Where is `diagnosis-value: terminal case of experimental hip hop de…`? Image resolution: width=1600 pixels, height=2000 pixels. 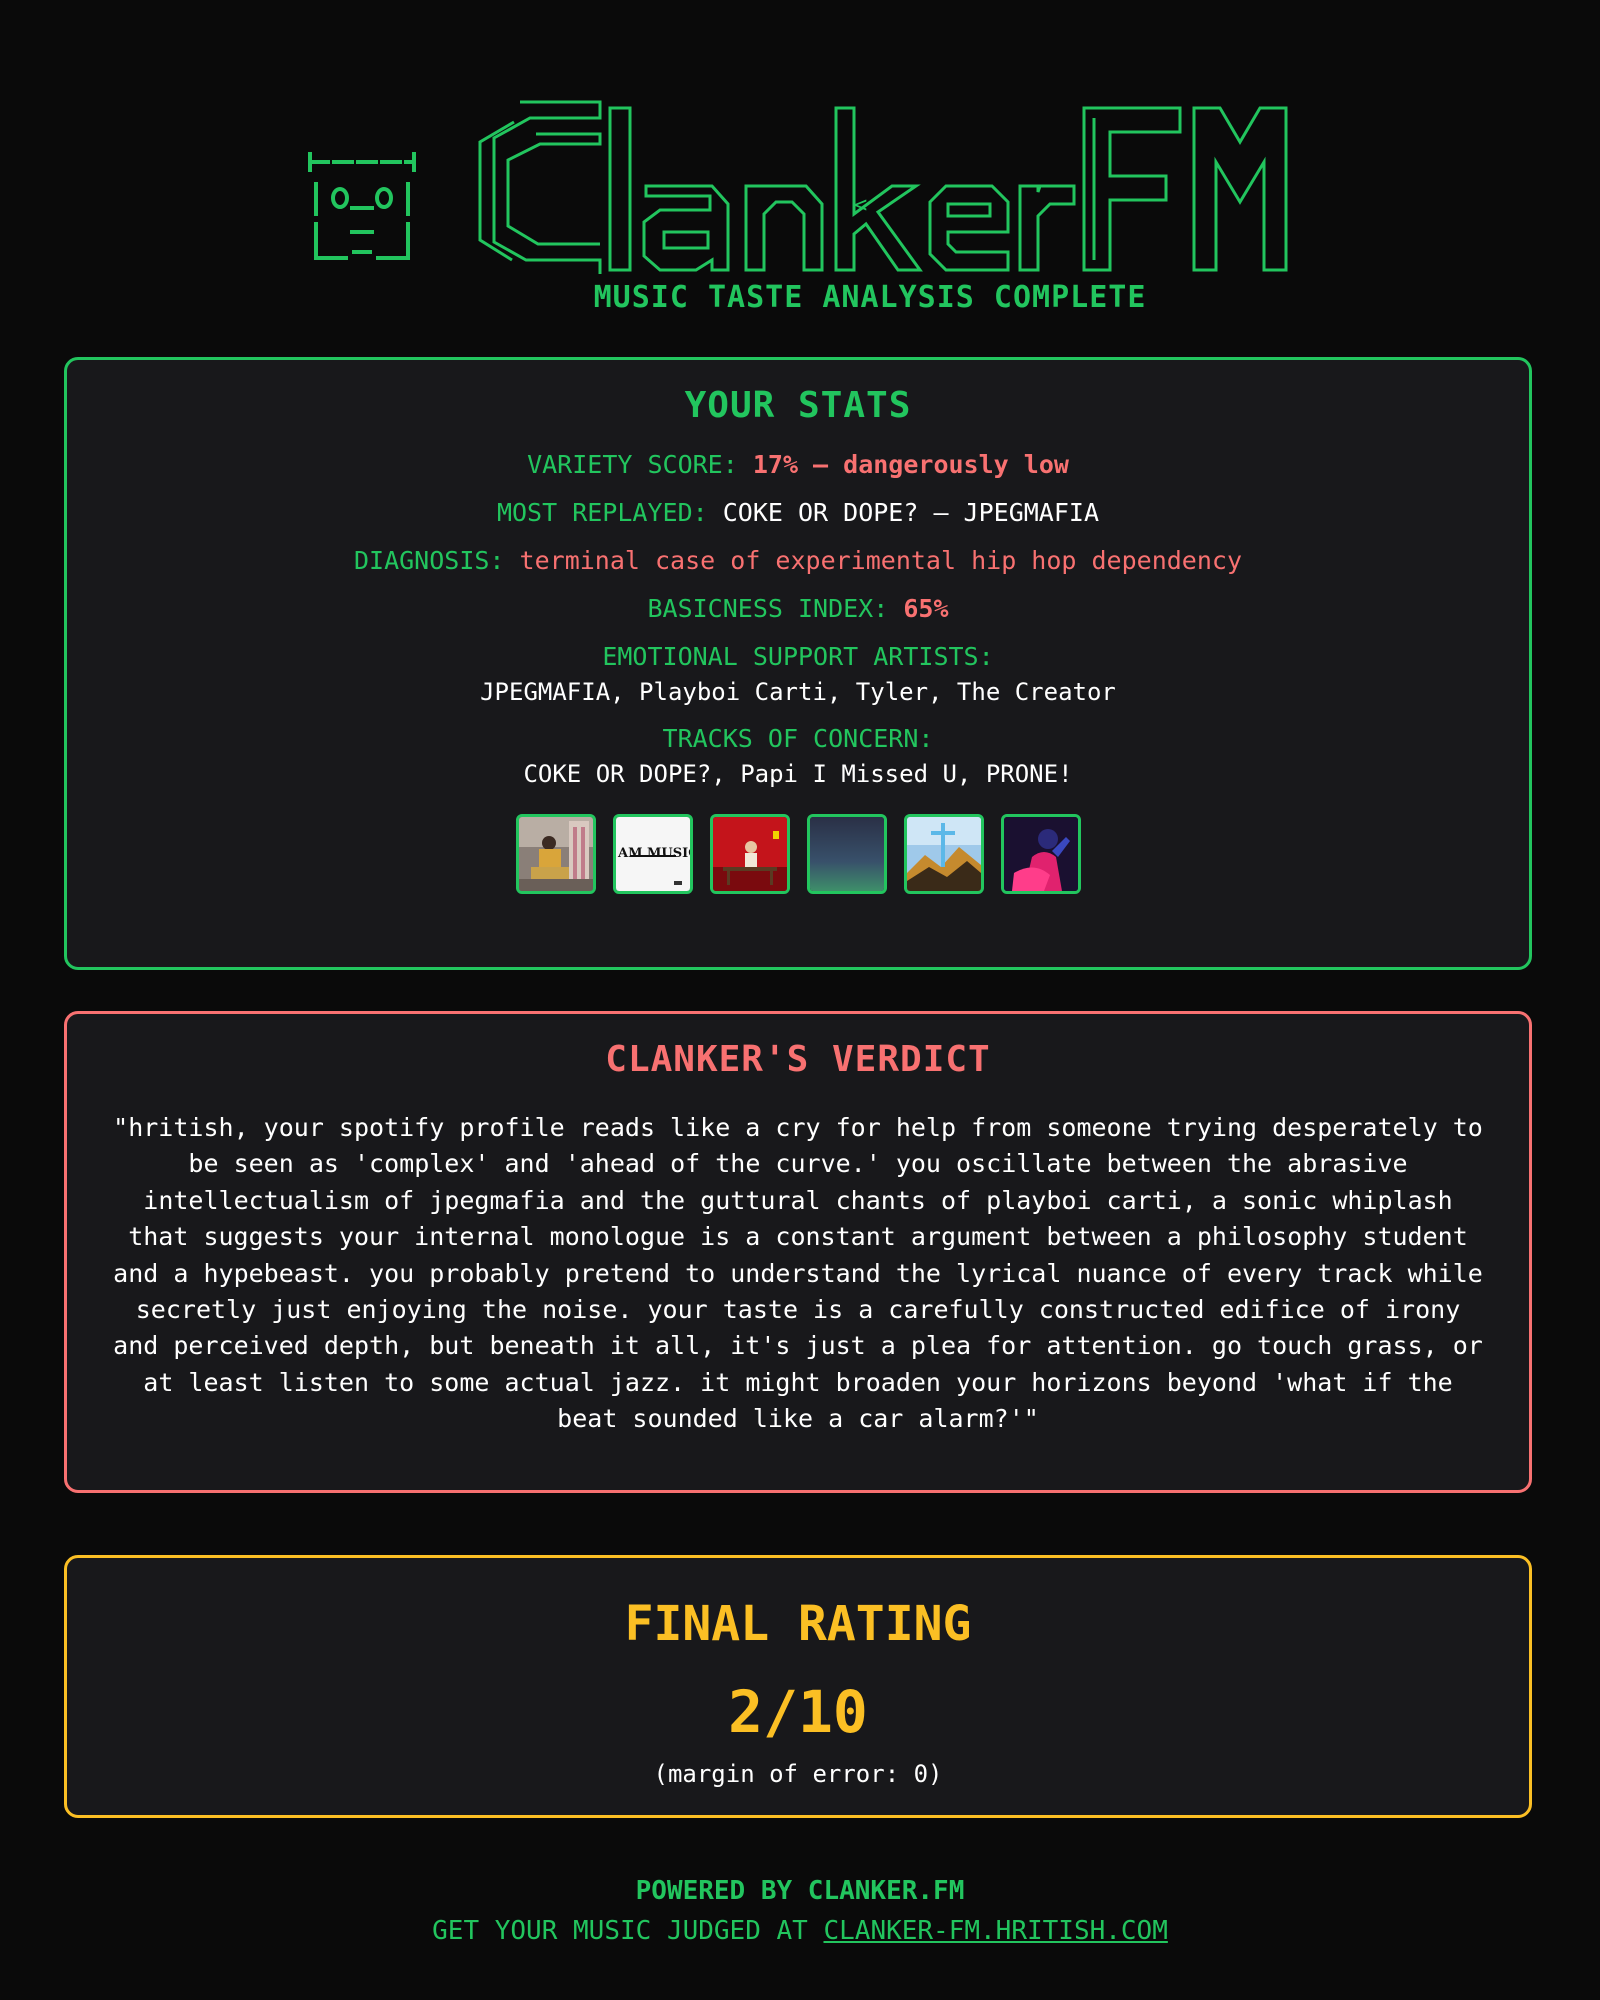
diagnosis-value: terminal case of experimental hip hop de… is located at coordinates (881, 560).